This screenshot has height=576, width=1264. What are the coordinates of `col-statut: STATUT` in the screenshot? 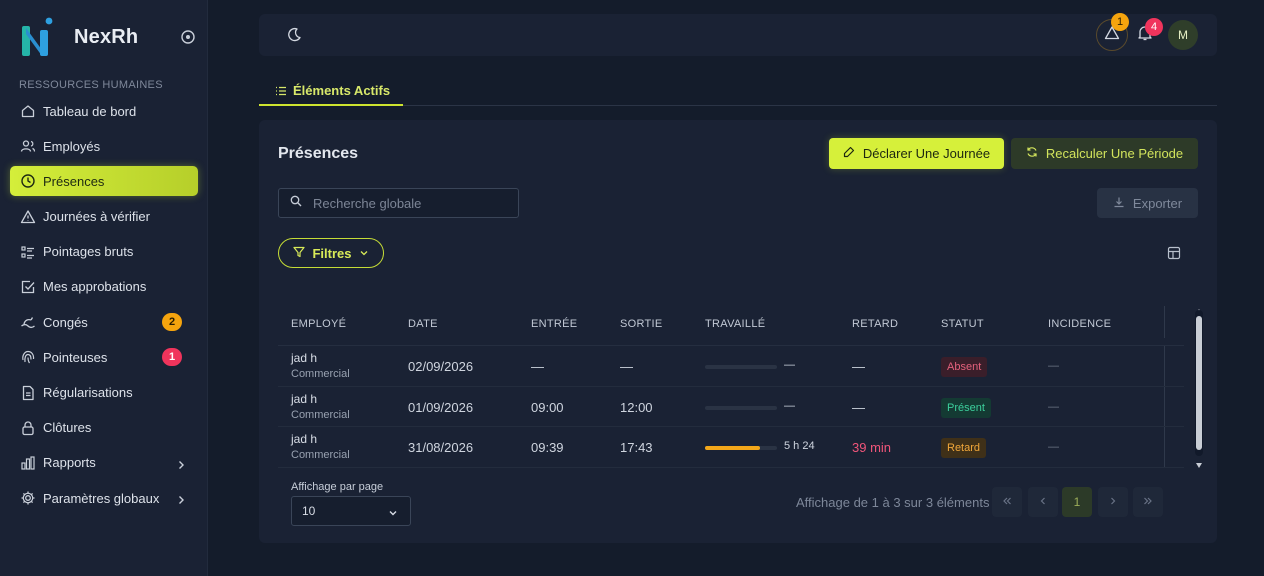 It's located at (962, 324).